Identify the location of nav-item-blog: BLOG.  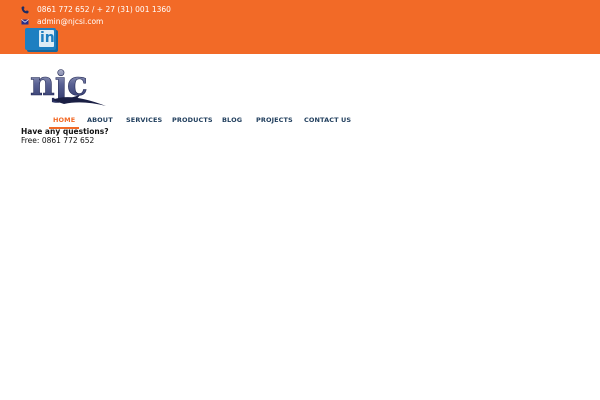
(232, 121).